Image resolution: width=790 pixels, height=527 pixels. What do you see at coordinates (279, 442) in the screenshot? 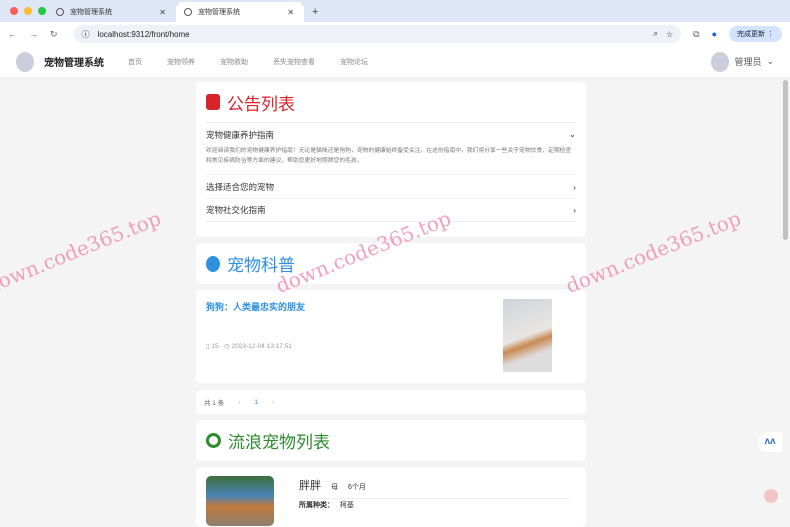
I see `strays-heading: 流浪宠物列表` at bounding box center [279, 442].